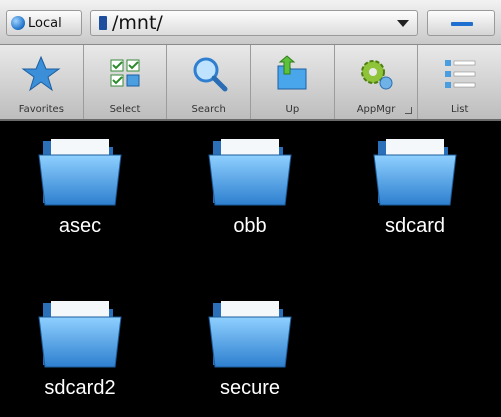 This screenshot has width=501, height=417. Describe the element at coordinates (41, 109) in the screenshot. I see `favorites-label: Favorites` at that location.